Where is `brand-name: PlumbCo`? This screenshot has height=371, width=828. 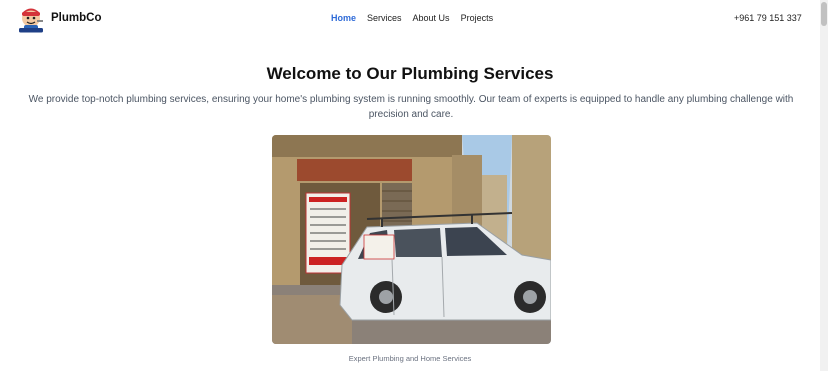 brand-name: PlumbCo is located at coordinates (76, 18).